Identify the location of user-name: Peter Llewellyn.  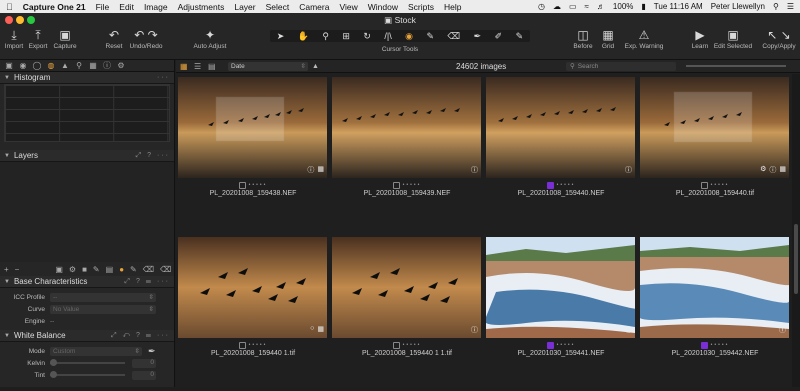
(738, 6).